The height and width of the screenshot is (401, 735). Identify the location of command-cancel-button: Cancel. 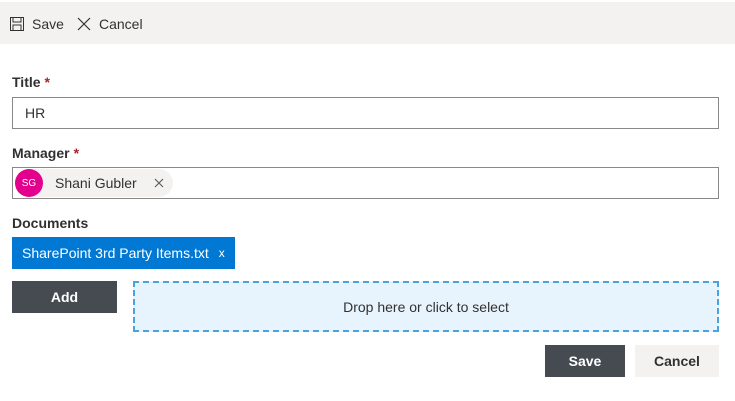
(110, 24).